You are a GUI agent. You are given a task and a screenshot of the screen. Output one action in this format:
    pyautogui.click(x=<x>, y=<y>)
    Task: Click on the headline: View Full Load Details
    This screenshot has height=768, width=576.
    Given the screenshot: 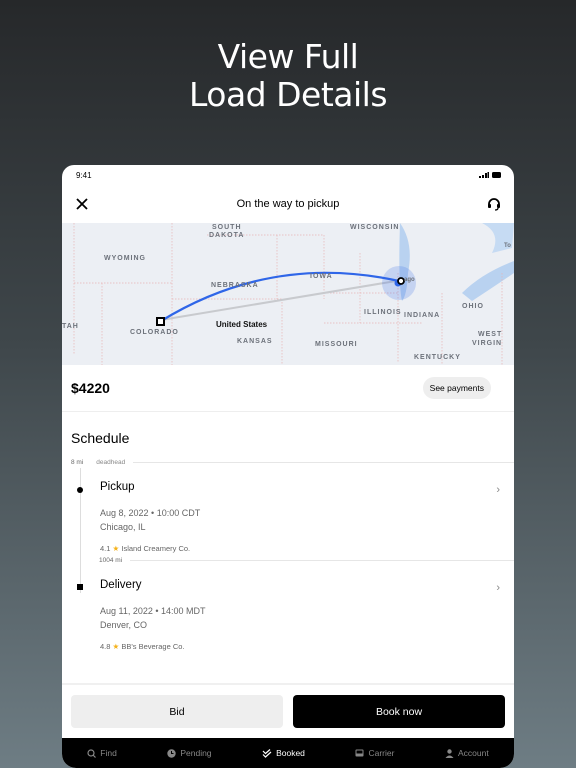 What is the action you would take?
    pyautogui.click(x=288, y=76)
    